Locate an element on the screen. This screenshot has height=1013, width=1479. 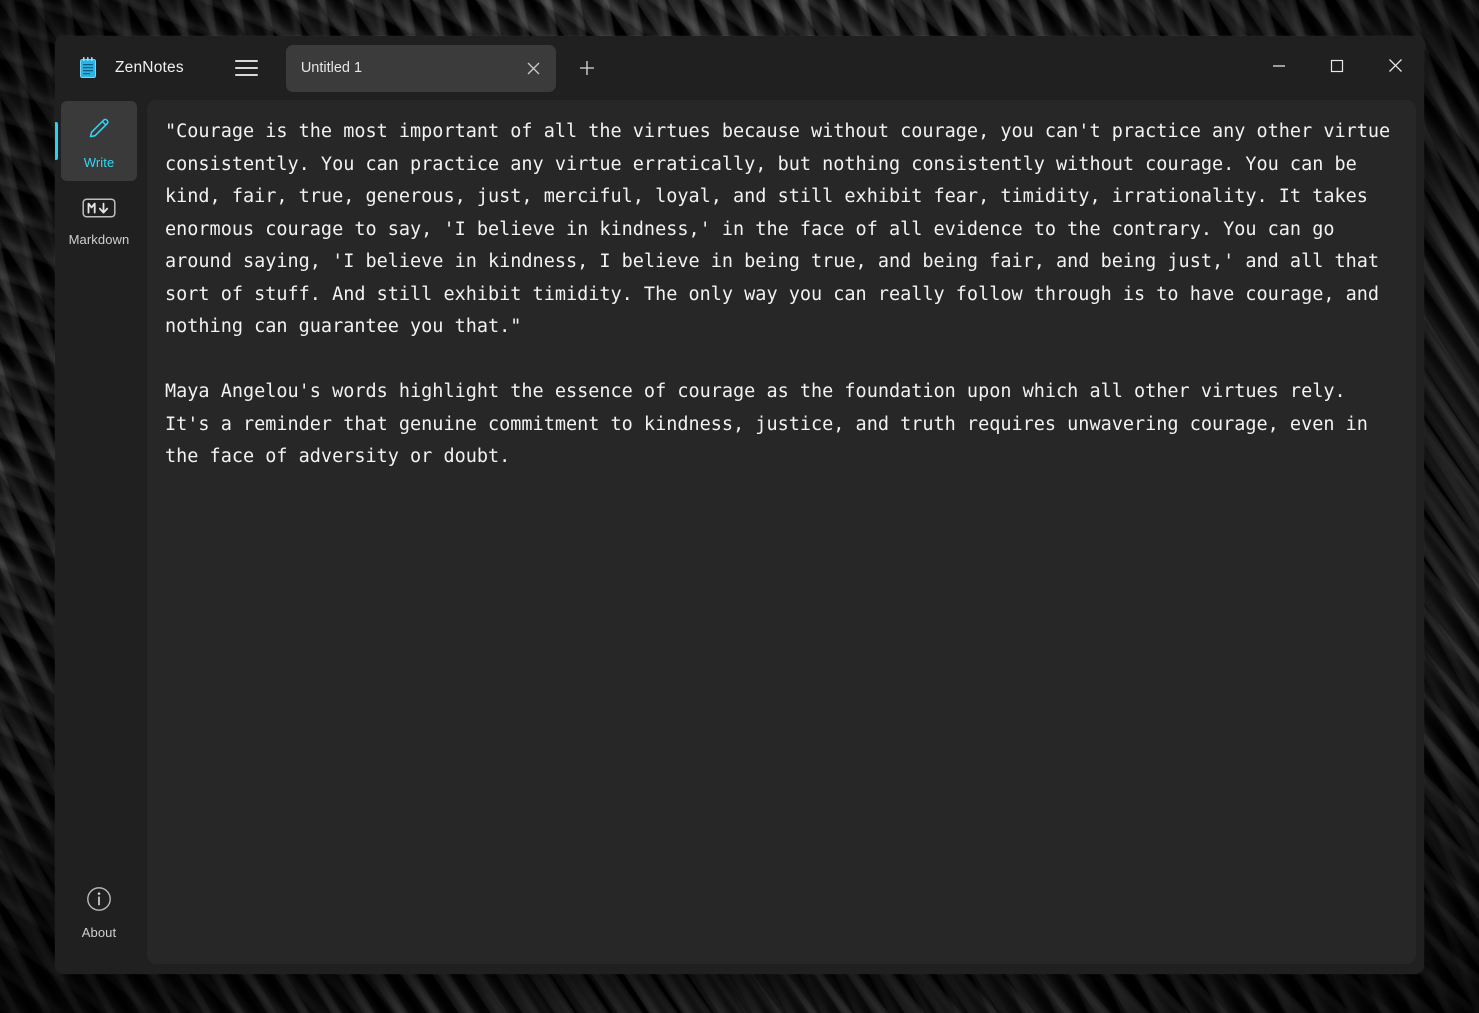
maximize-button is located at coordinates (1337, 68).